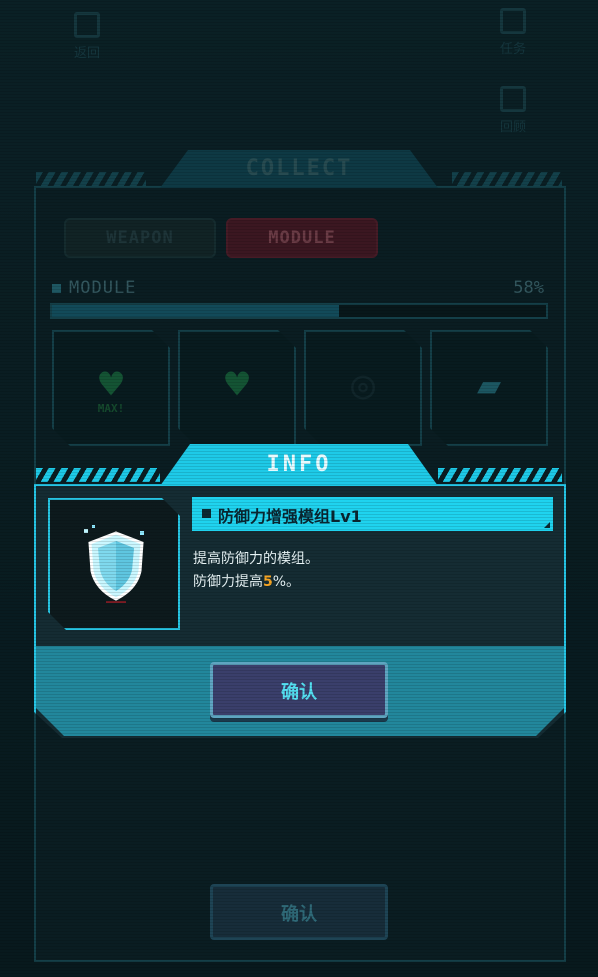  What do you see at coordinates (299, 464) in the screenshot?
I see `info-title: INFO` at bounding box center [299, 464].